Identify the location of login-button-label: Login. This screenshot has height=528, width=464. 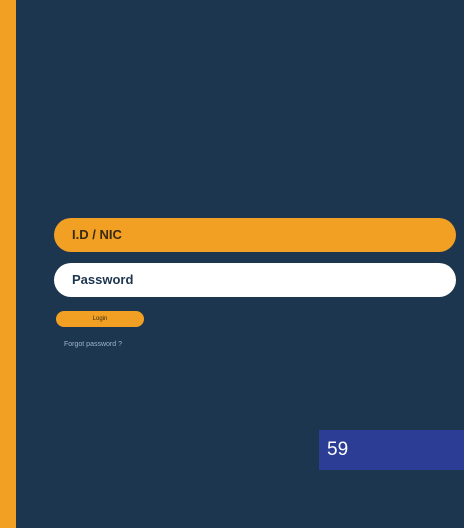
(100, 319).